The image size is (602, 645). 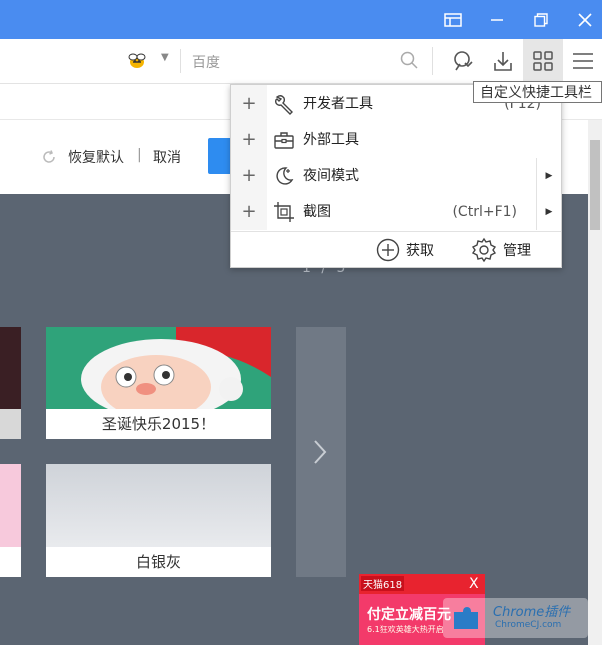 I want to click on cancel-link: 取消, so click(x=167, y=157).